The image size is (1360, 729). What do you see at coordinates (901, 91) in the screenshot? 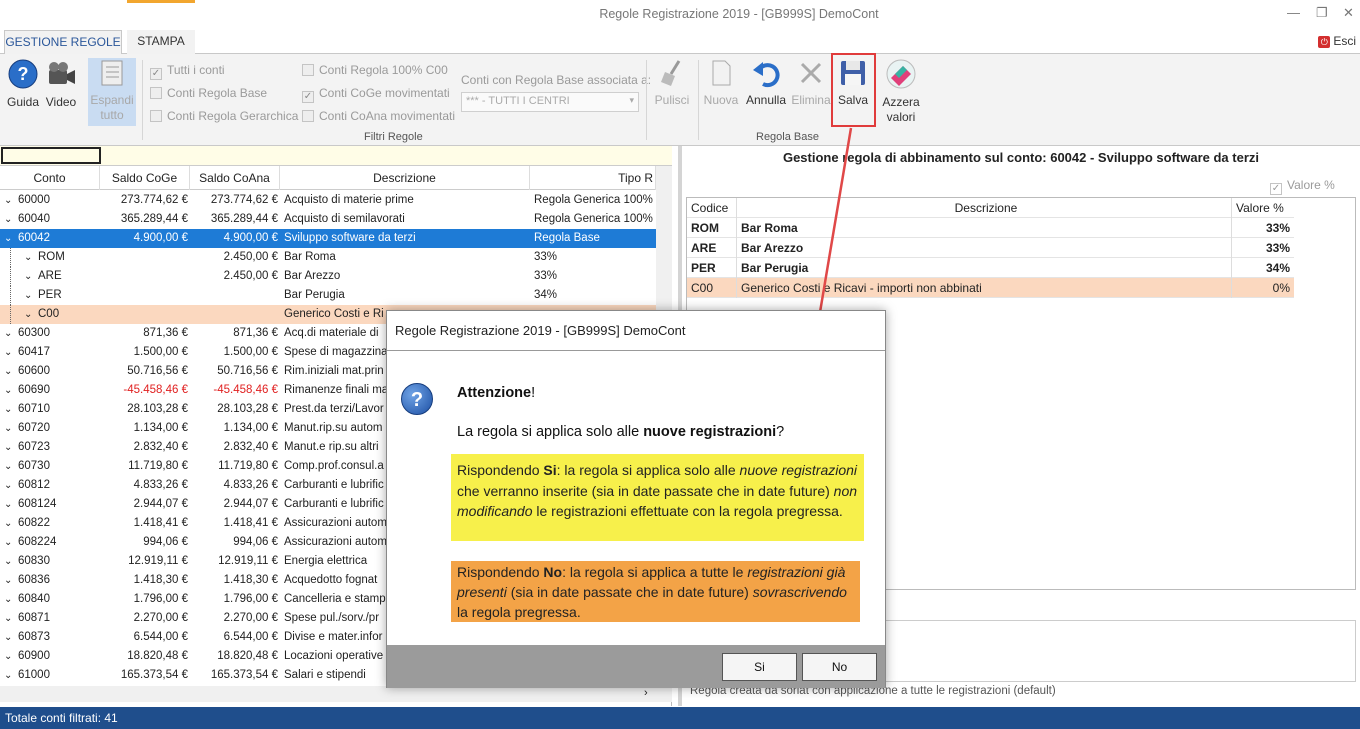
I see `azzera-valori-button: Azzera valori` at bounding box center [901, 91].